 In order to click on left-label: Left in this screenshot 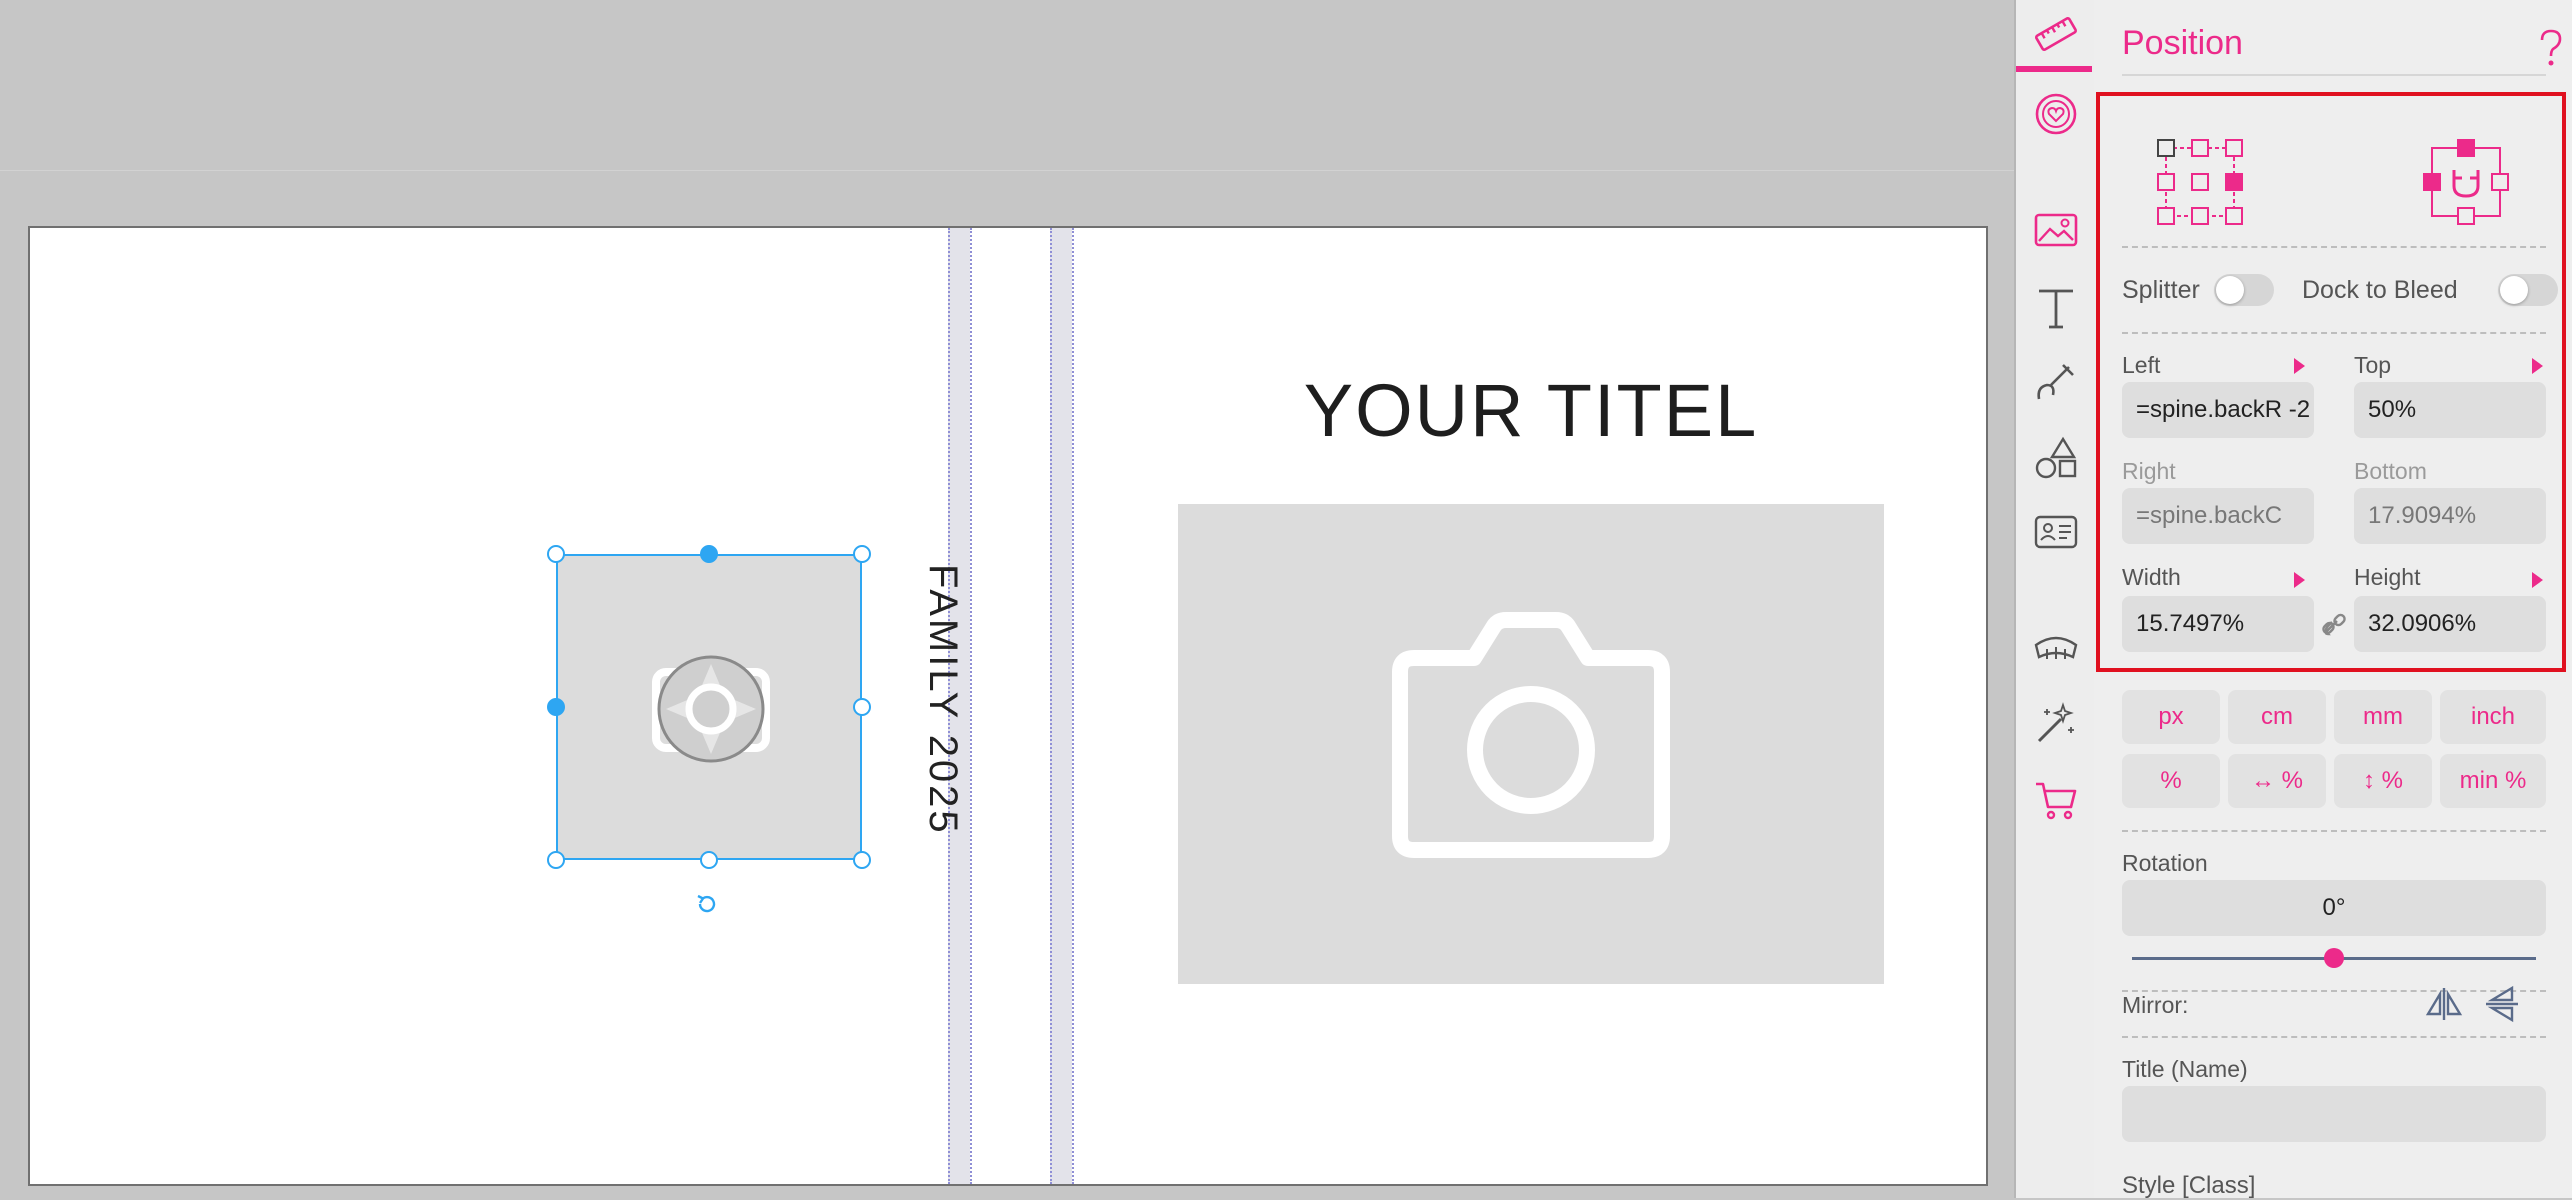, I will do `click(2141, 365)`.